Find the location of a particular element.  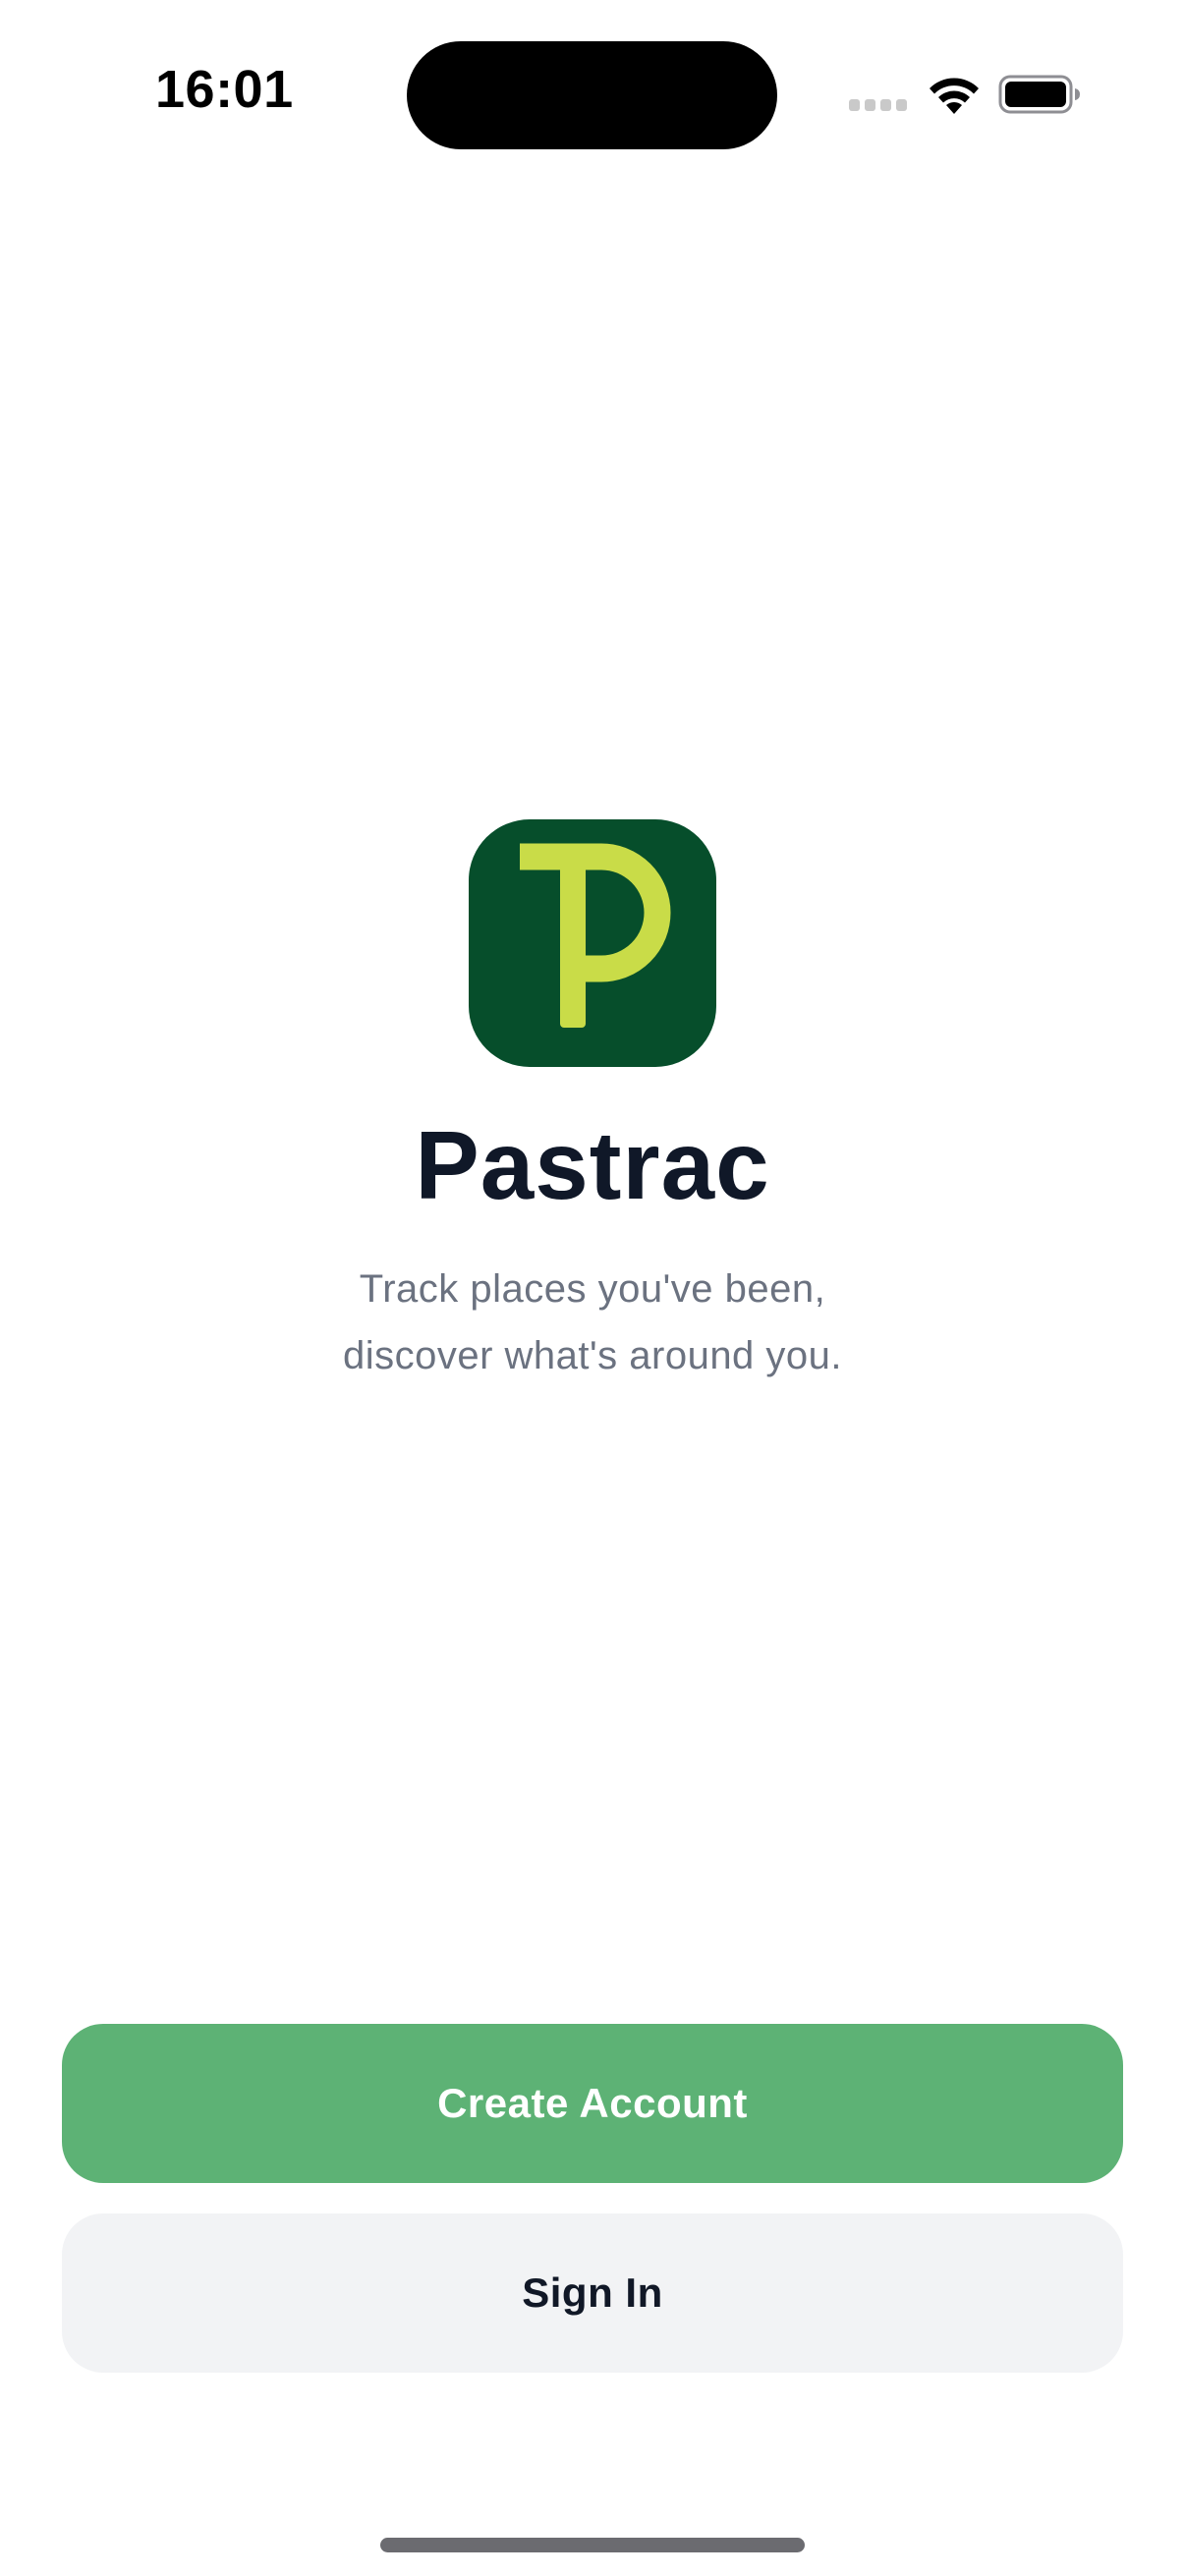

tagline-line-2: discover what's around you. is located at coordinates (592, 1355).